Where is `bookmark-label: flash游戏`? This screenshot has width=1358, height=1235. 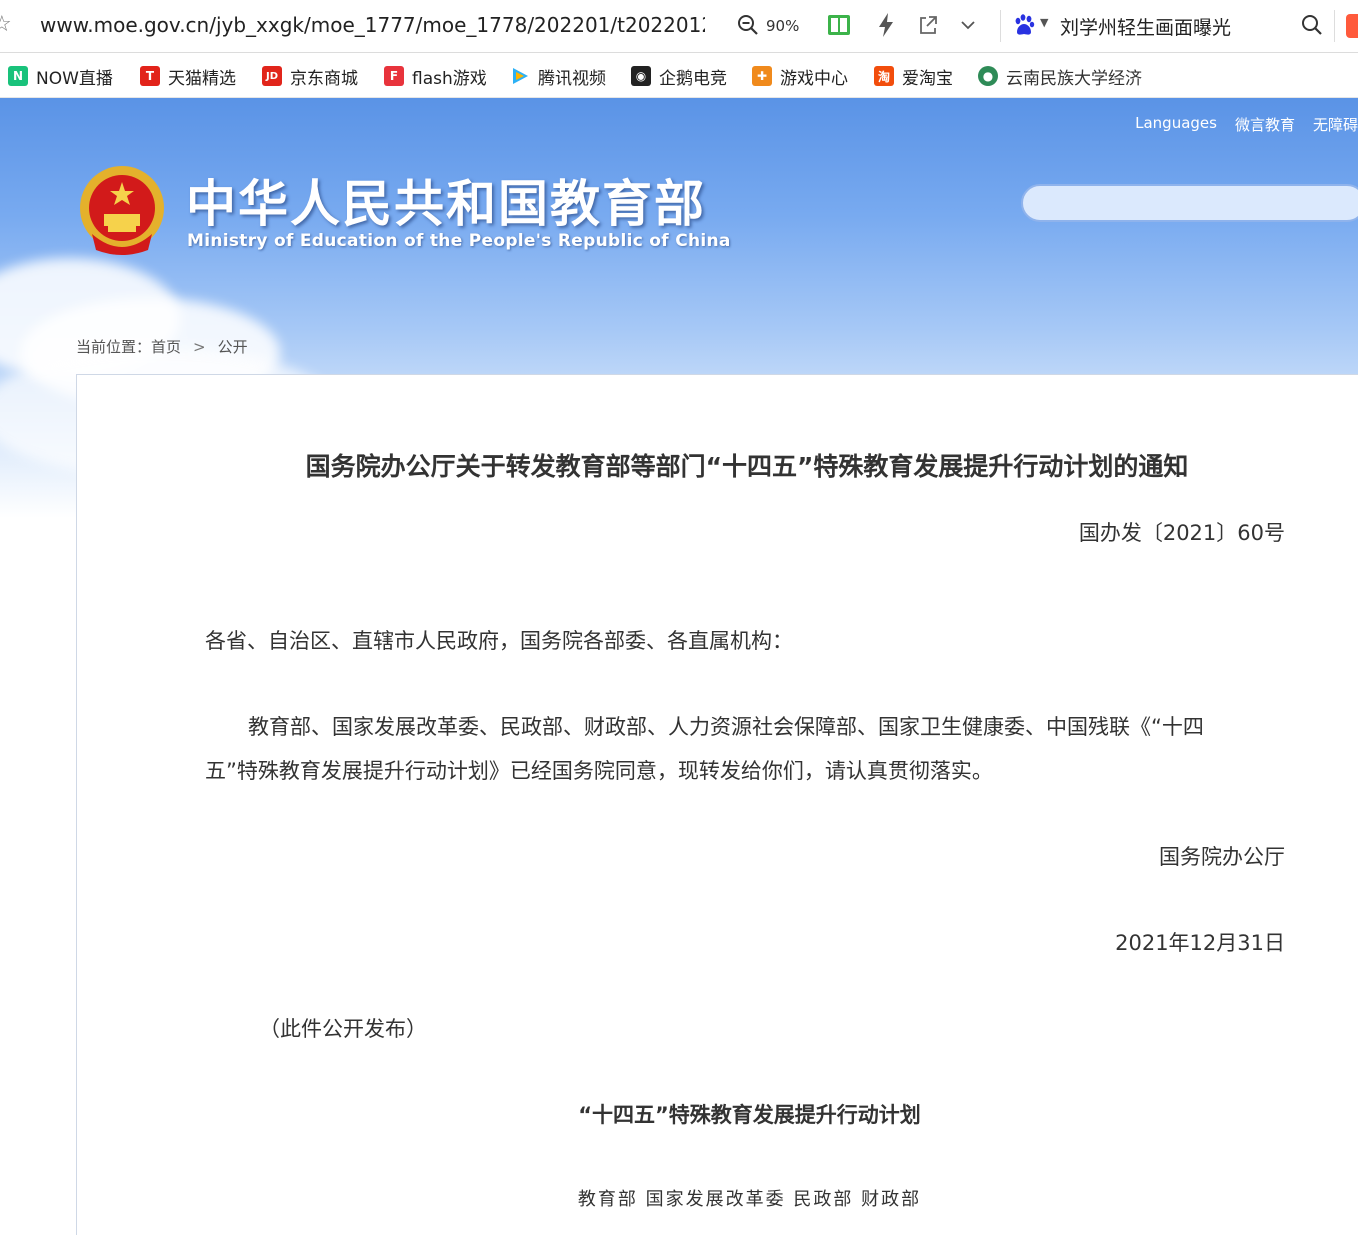
bookmark-label: flash游戏 is located at coordinates (449, 78).